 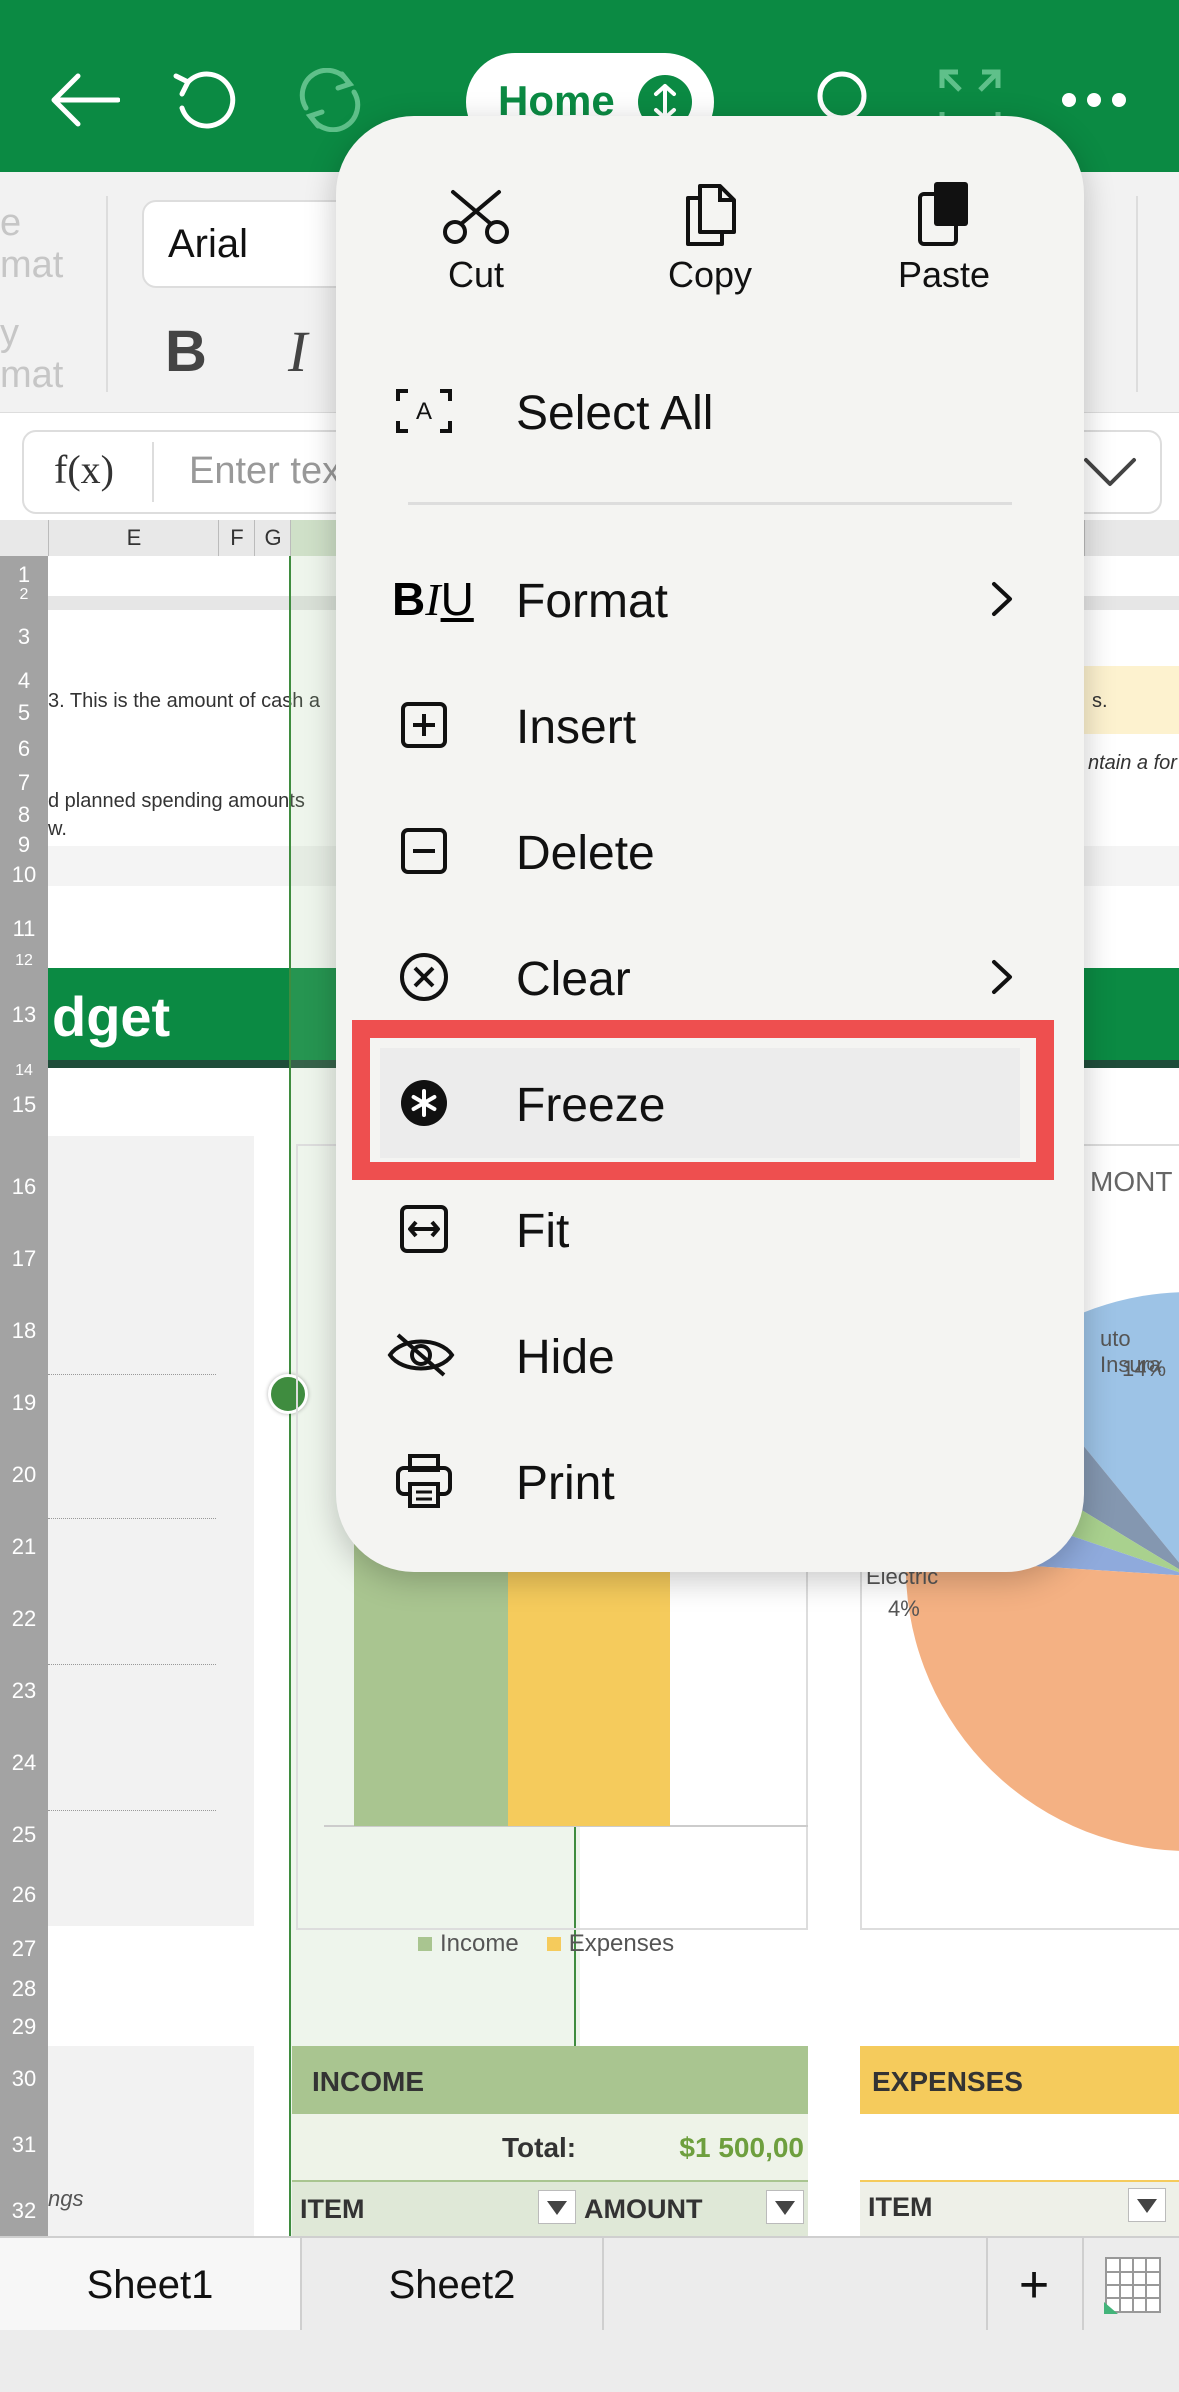 What do you see at coordinates (24, 1187) in the screenshot?
I see `row-number: 16` at bounding box center [24, 1187].